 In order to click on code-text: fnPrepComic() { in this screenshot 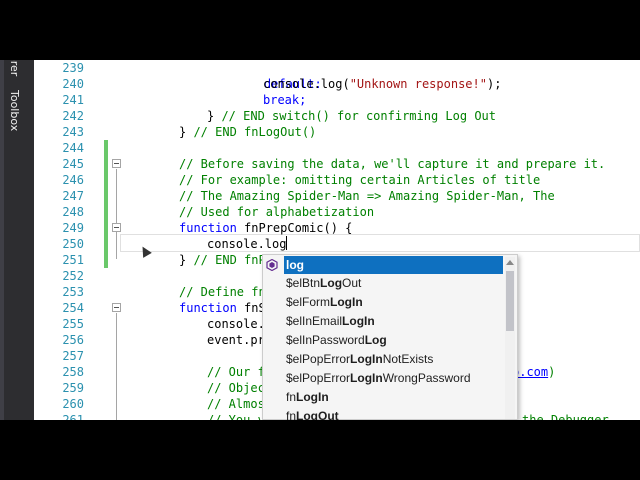, I will do `click(294, 228)`.